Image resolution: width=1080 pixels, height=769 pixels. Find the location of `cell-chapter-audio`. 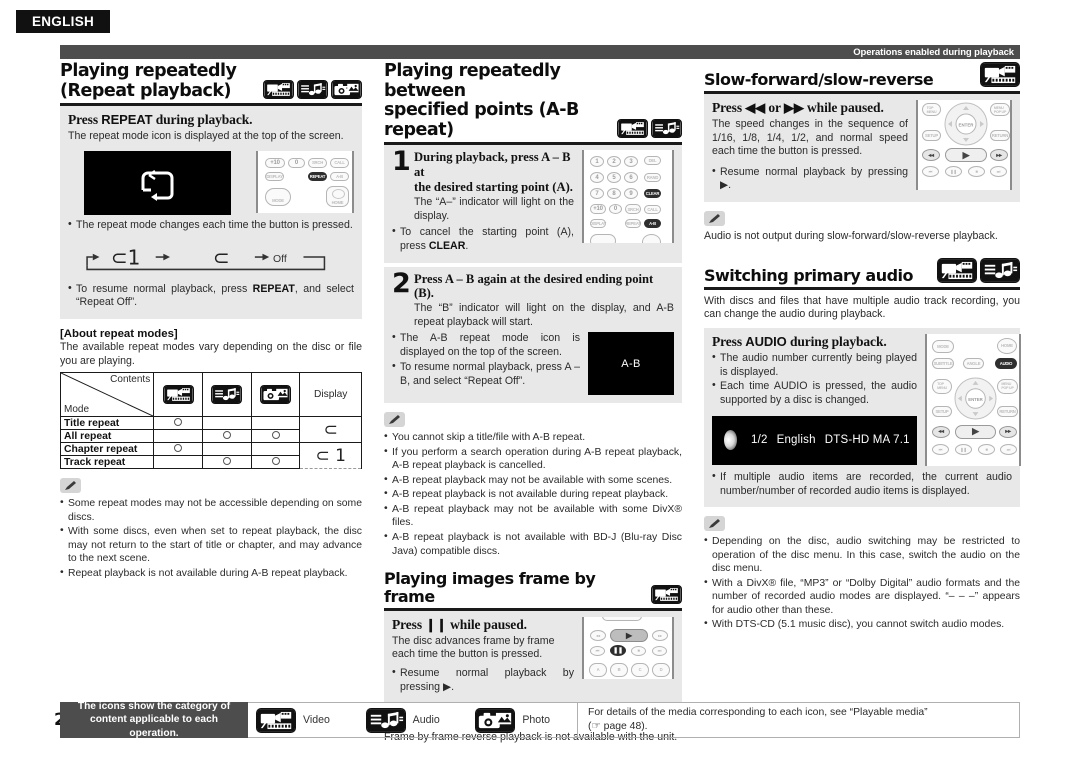

cell-chapter-audio is located at coordinates (226, 449).